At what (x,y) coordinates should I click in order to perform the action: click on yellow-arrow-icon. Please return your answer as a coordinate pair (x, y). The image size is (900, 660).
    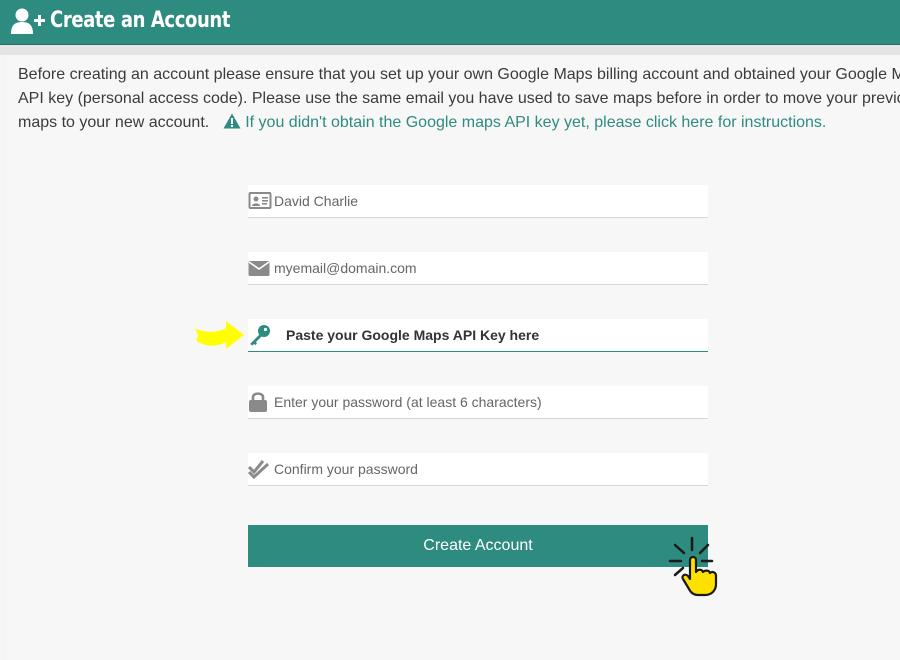
    Looking at the image, I should click on (219, 335).